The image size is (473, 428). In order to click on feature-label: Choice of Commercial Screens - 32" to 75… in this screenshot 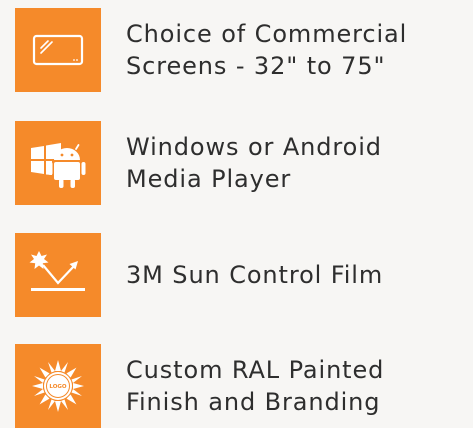, I will do `click(298, 50)`.